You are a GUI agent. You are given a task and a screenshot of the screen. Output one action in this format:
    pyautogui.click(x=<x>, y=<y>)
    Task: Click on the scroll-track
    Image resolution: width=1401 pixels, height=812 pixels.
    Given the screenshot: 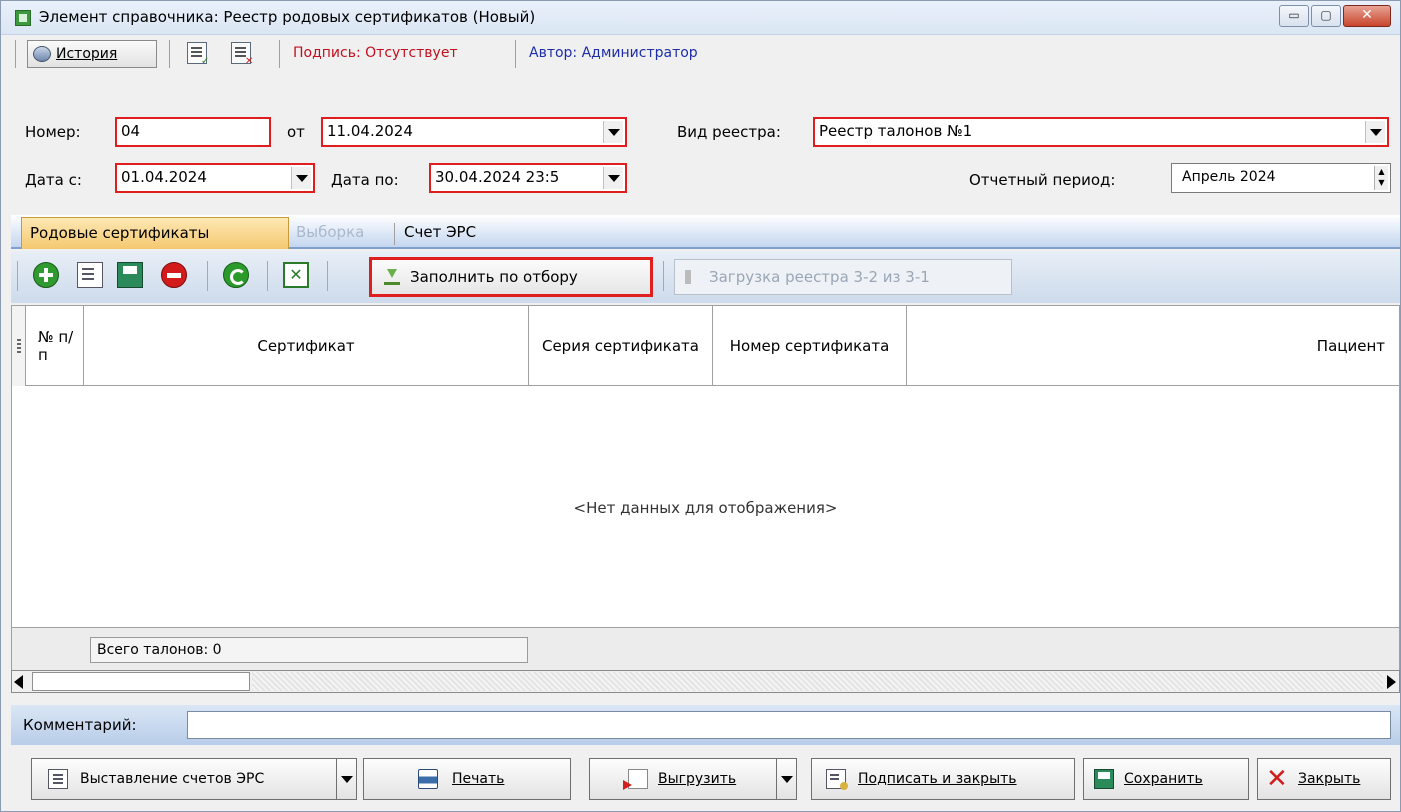 What is the action you would take?
    pyautogui.click(x=817, y=681)
    